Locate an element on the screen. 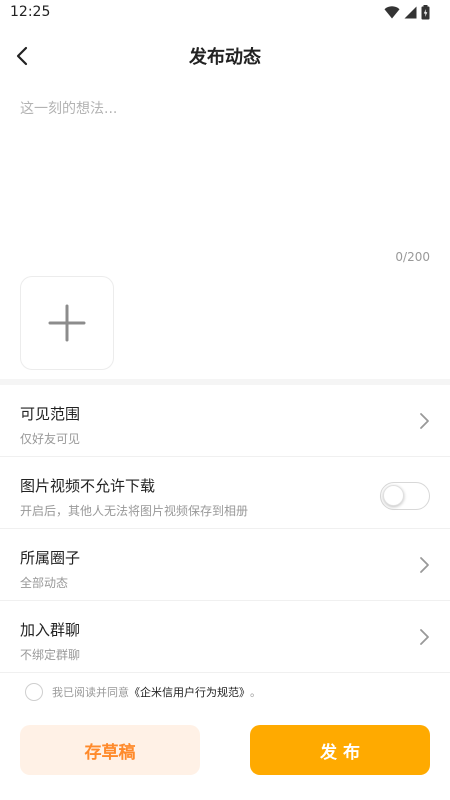  no-download-desc: 开启后，其他人无法将图片视频保存到相册 is located at coordinates (134, 511).